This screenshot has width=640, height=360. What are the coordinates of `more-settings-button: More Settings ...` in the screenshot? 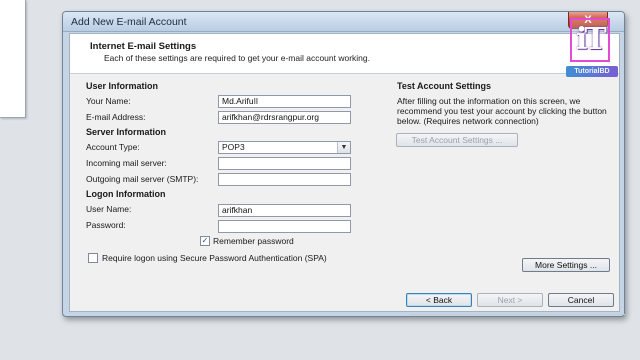 It's located at (566, 265).